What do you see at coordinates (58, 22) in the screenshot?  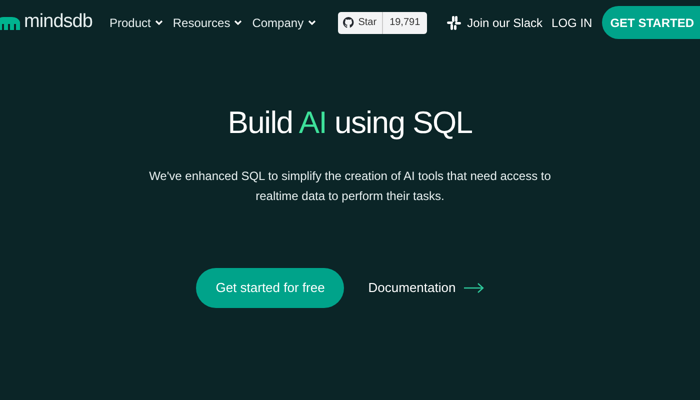 I see `logo-wordmark: mindsdb` at bounding box center [58, 22].